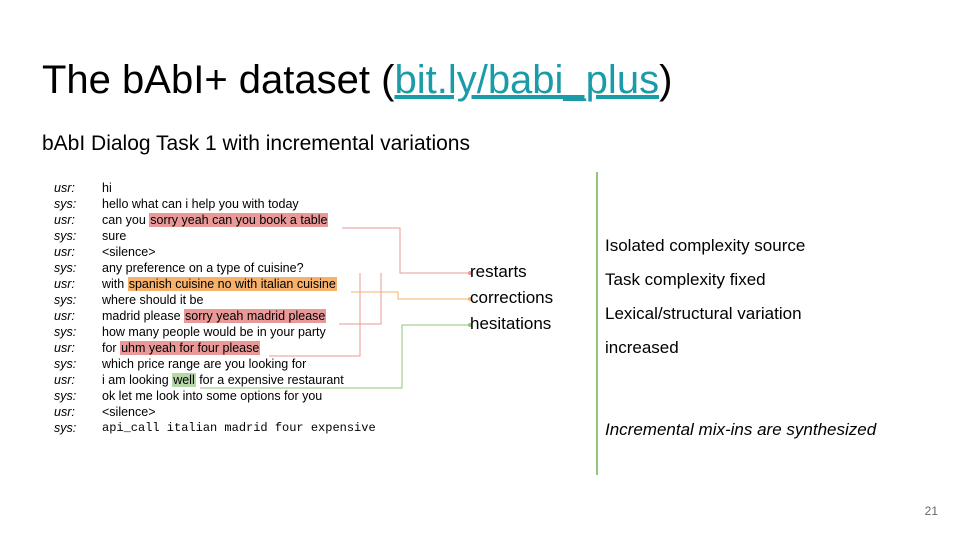 The image size is (960, 540). What do you see at coordinates (239, 220) in the screenshot?
I see `restart-highlight: sorry yeah can you book a table` at bounding box center [239, 220].